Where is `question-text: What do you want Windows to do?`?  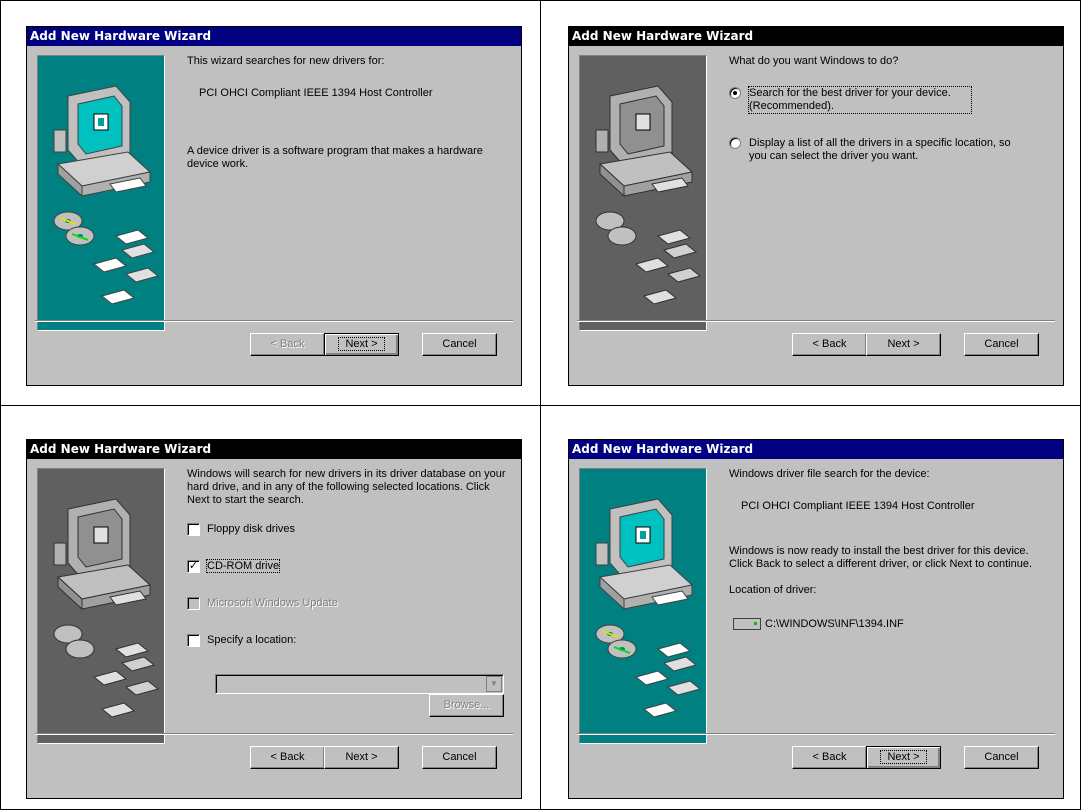 question-text: What do you want Windows to do? is located at coordinates (814, 61).